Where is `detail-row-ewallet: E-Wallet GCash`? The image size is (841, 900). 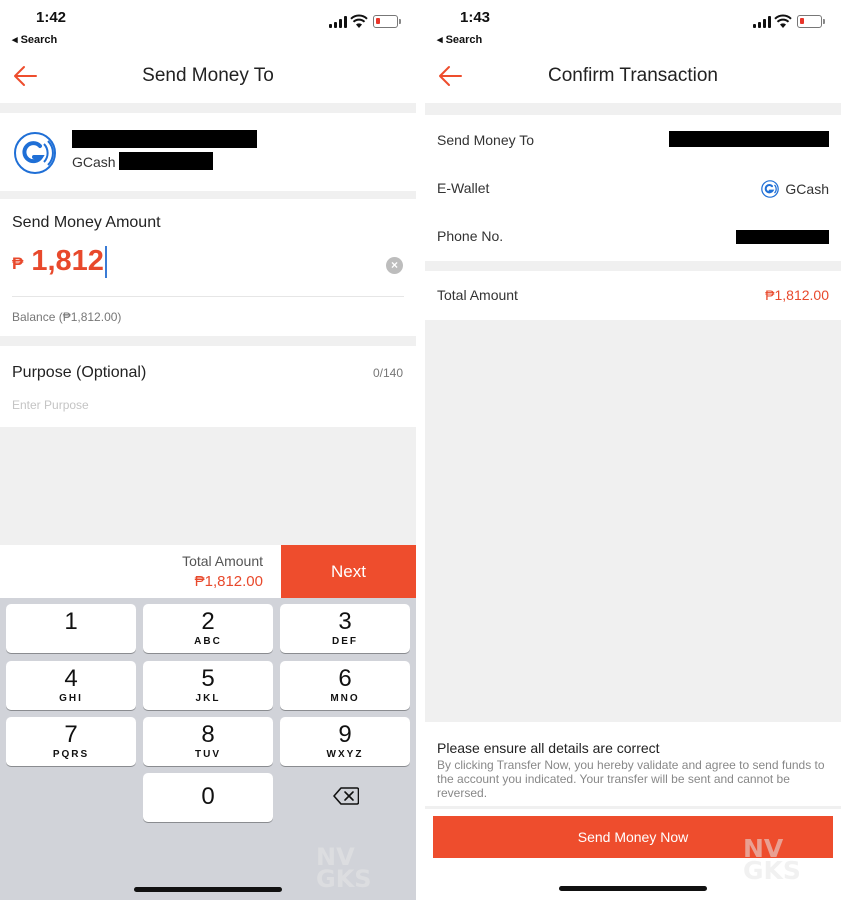
detail-row-ewallet: E-Wallet GCash is located at coordinates (633, 188).